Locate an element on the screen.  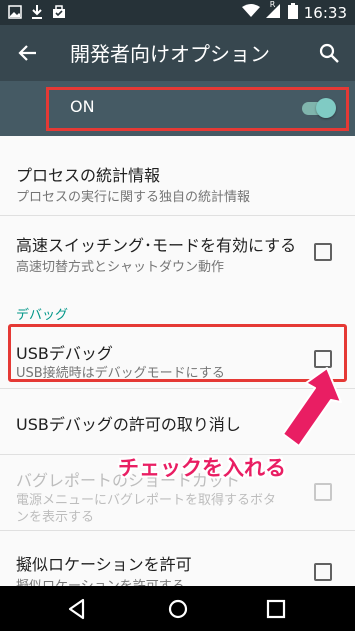
home-circle-icon is located at coordinates (178, 609).